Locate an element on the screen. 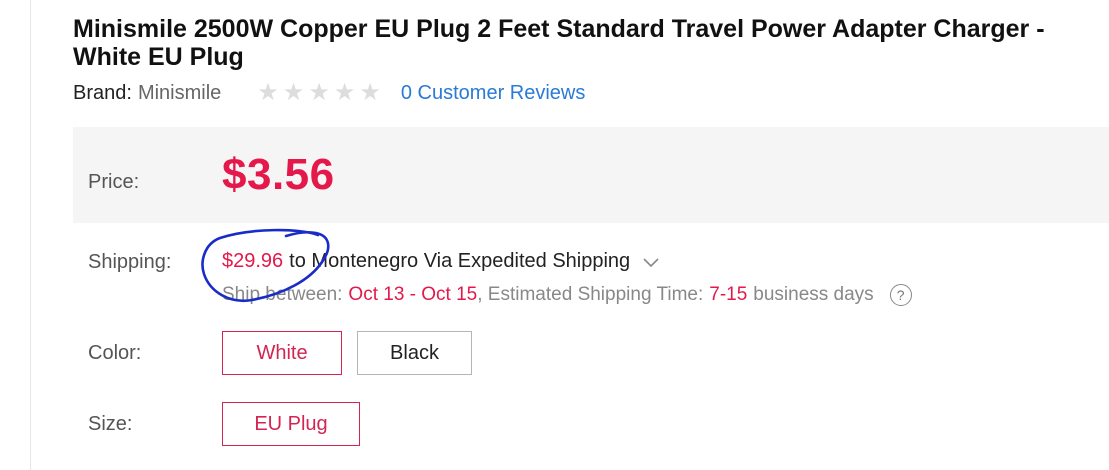 Image resolution: width=1109 pixels, height=470 pixels. customer-reviews-link: 0 Customer Reviews is located at coordinates (493, 93).